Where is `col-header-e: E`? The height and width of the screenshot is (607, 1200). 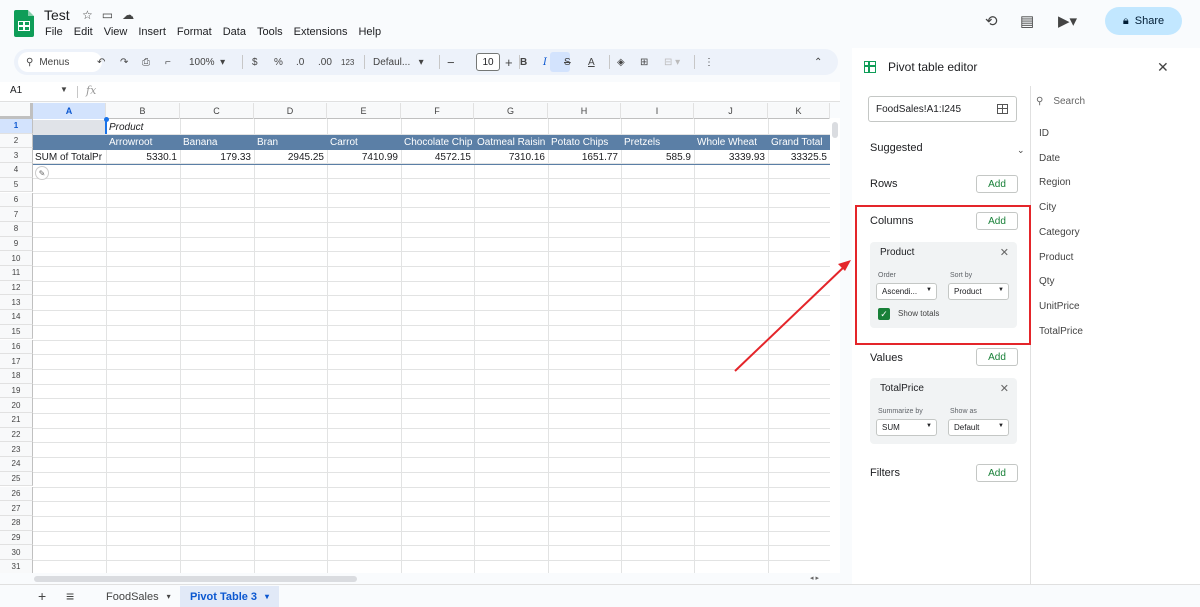
col-header-e: E is located at coordinates (364, 111).